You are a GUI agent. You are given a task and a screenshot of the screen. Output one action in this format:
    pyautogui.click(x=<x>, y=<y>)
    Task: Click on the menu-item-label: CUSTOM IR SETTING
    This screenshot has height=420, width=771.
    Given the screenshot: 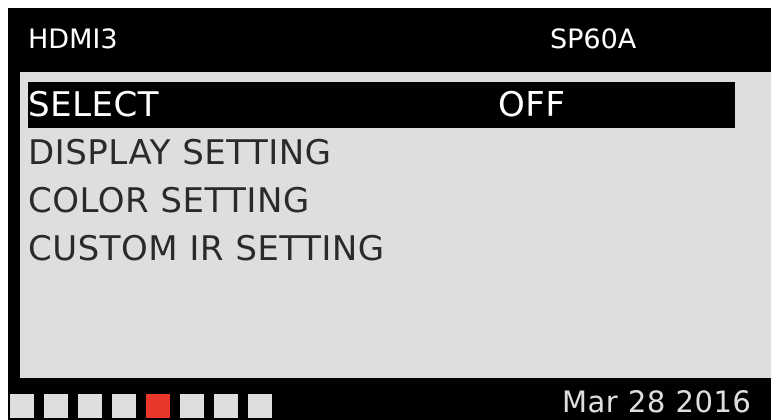 What is the action you would take?
    pyautogui.click(x=206, y=249)
    